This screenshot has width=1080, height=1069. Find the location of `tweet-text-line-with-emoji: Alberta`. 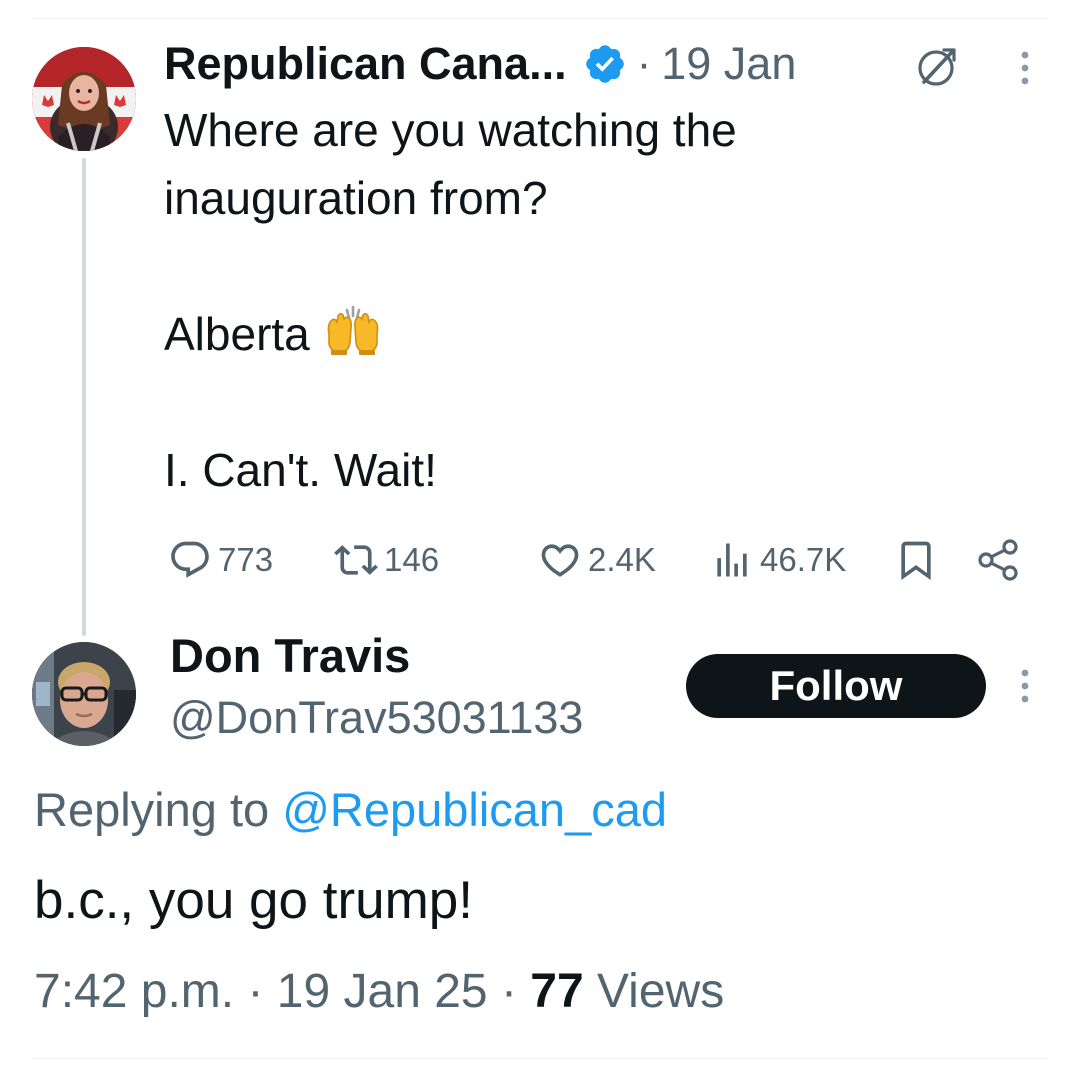

tweet-text-line-with-emoji: Alberta is located at coordinates (564, 334).